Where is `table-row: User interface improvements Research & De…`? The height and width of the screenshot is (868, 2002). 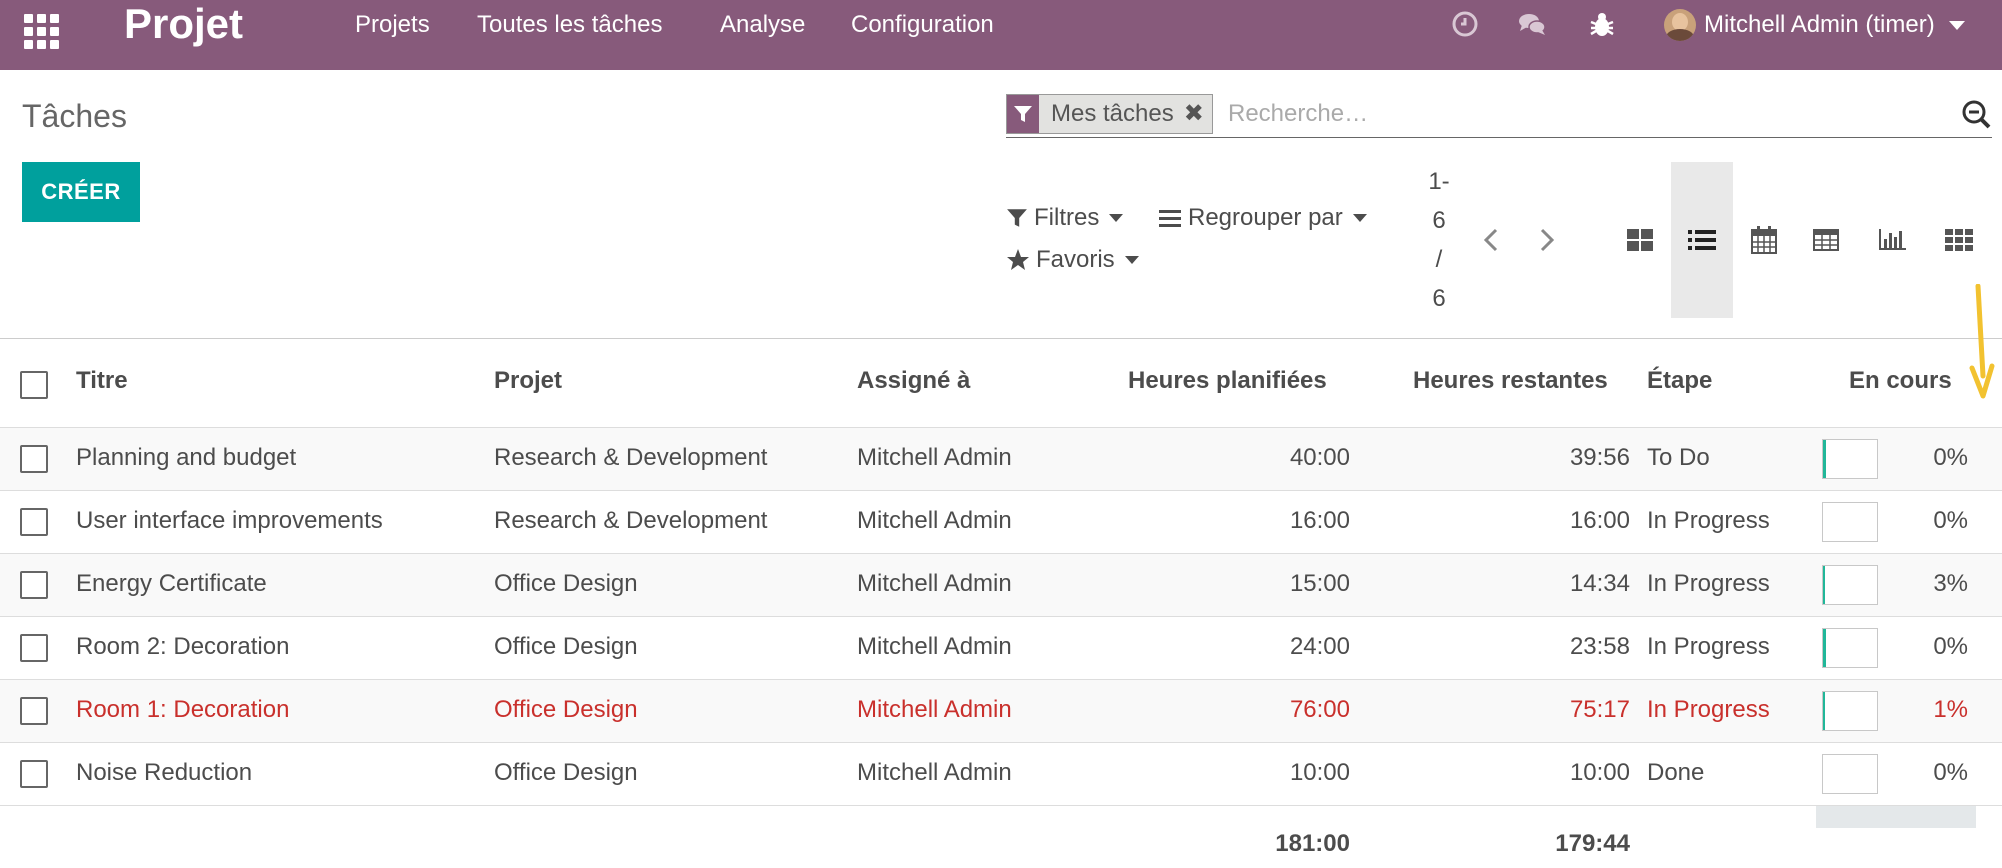 table-row: User interface improvements Research & De… is located at coordinates (1001, 522).